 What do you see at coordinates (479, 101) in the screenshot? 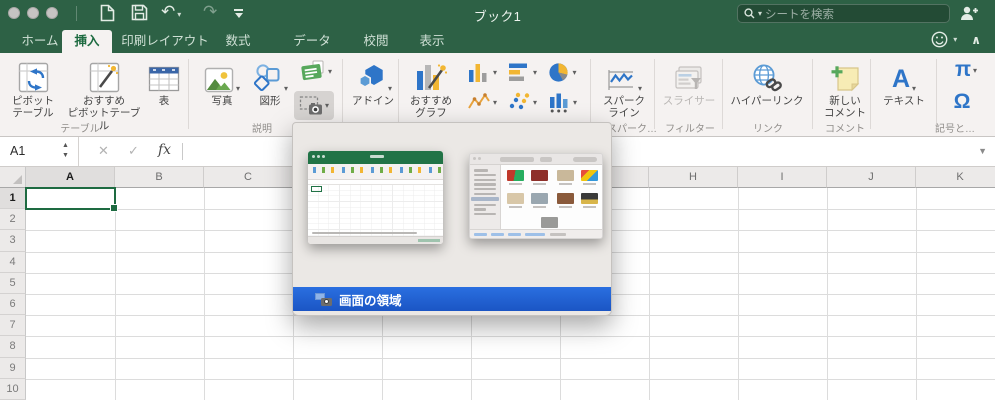
I see `line-chart-icon` at bounding box center [479, 101].